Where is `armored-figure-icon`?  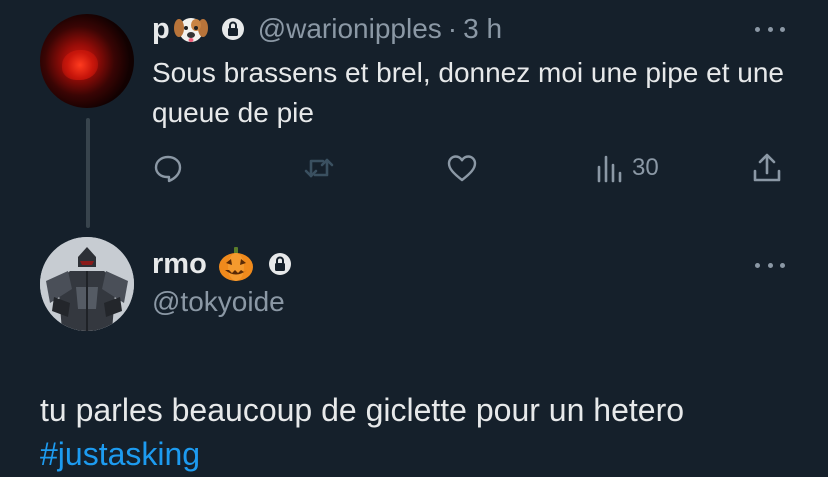 armored-figure-icon is located at coordinates (87, 284).